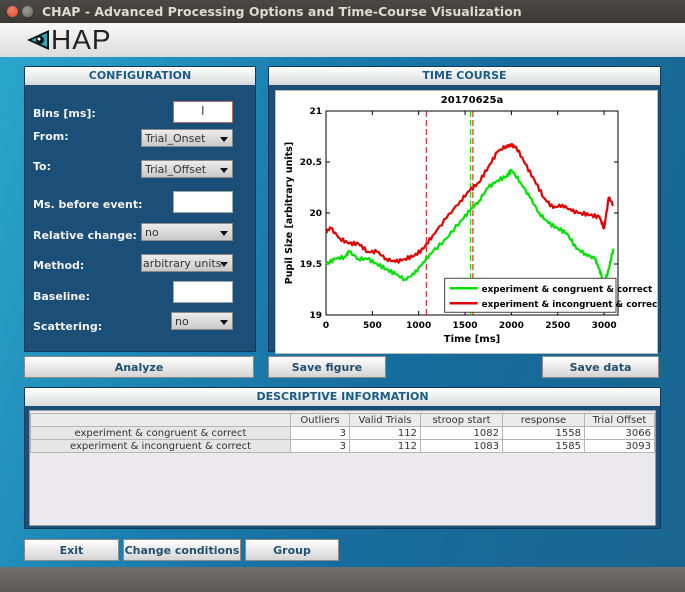 This screenshot has width=685, height=592. Describe the element at coordinates (511, 326) in the screenshot. I see `x-tick-label: 2000` at that location.